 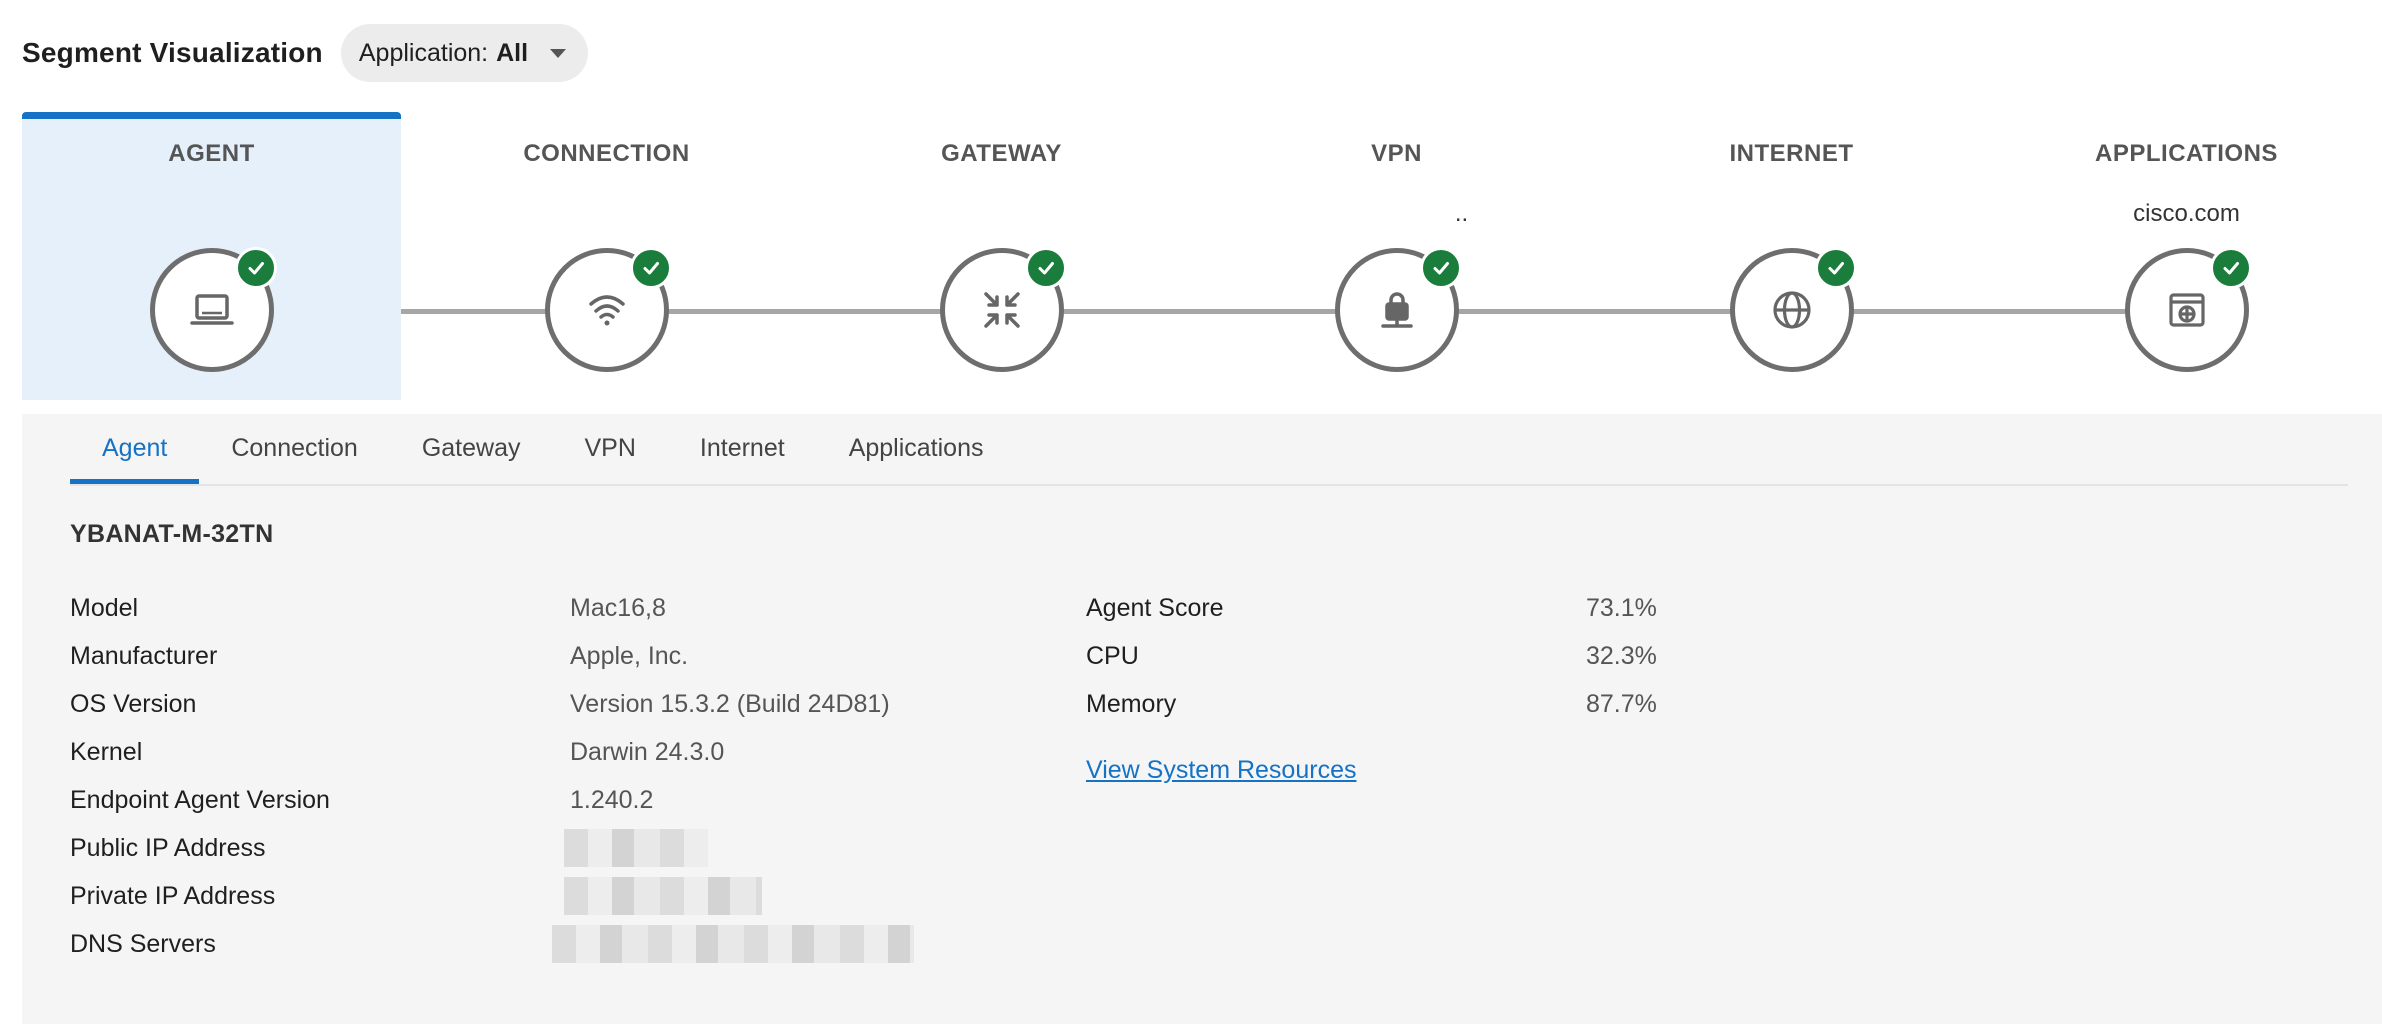 I want to click on segment-applications: APPLICATIONS cisco.com, so click(x=2186, y=256).